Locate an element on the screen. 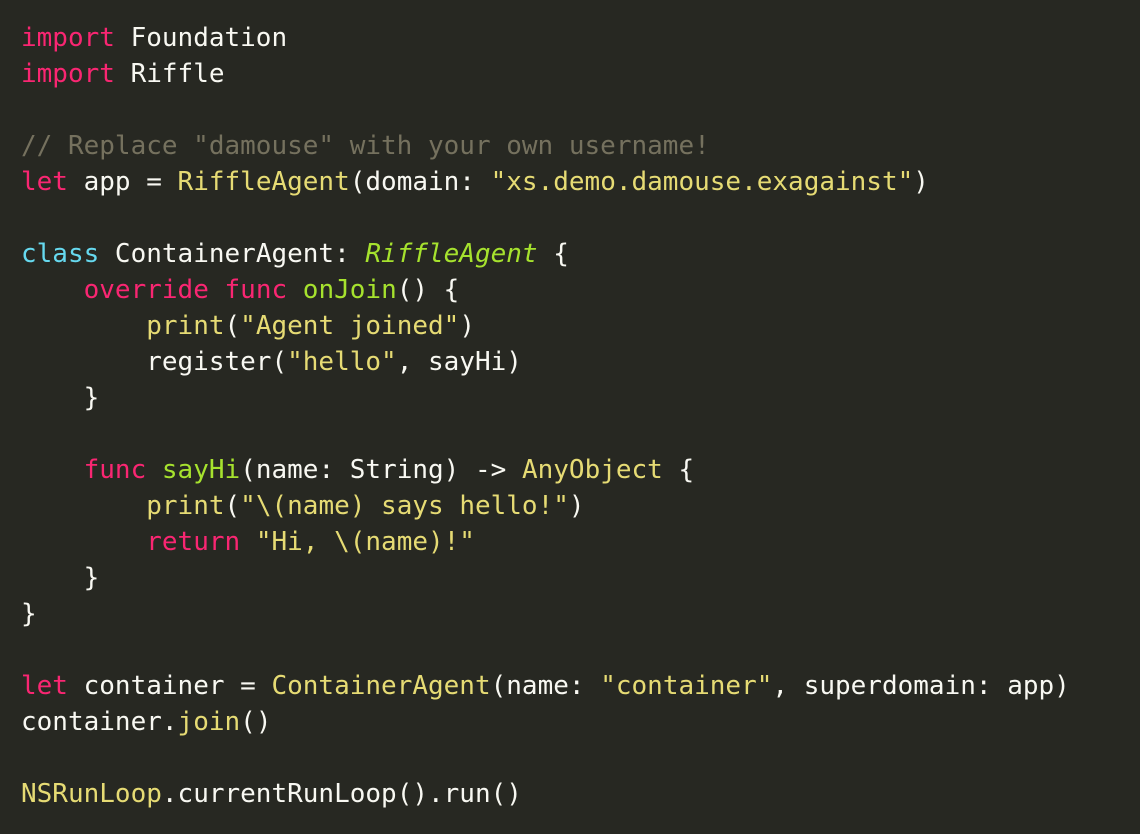 This screenshot has width=1140, height=834. code-line: NSRunLoop.currentRunLoop().run() is located at coordinates (545, 794).